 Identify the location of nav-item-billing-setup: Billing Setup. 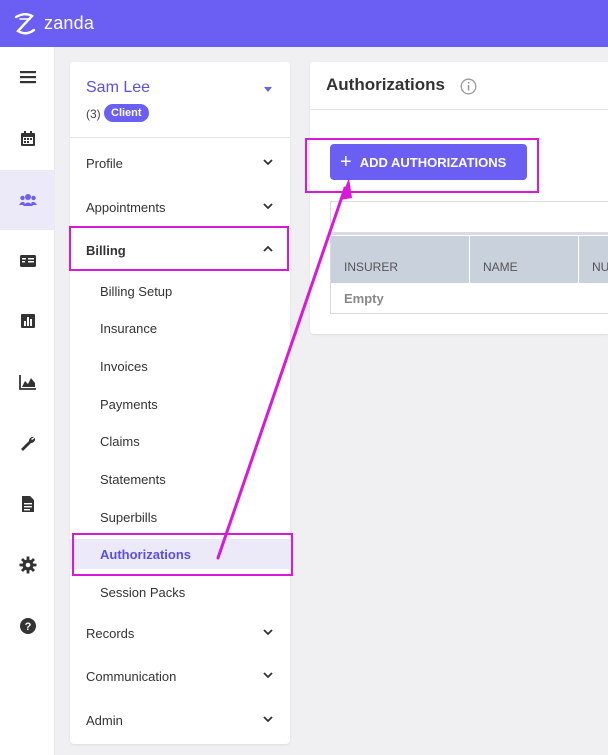
(180, 291).